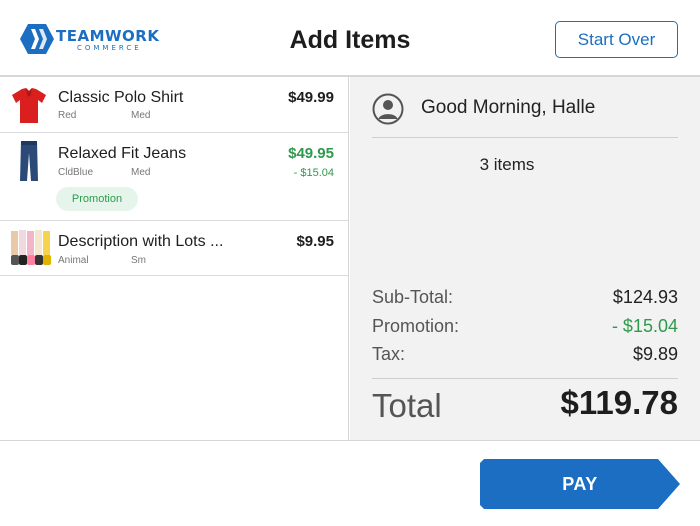  Describe the element at coordinates (315, 241) in the screenshot. I see `item-price: $9.95` at that location.